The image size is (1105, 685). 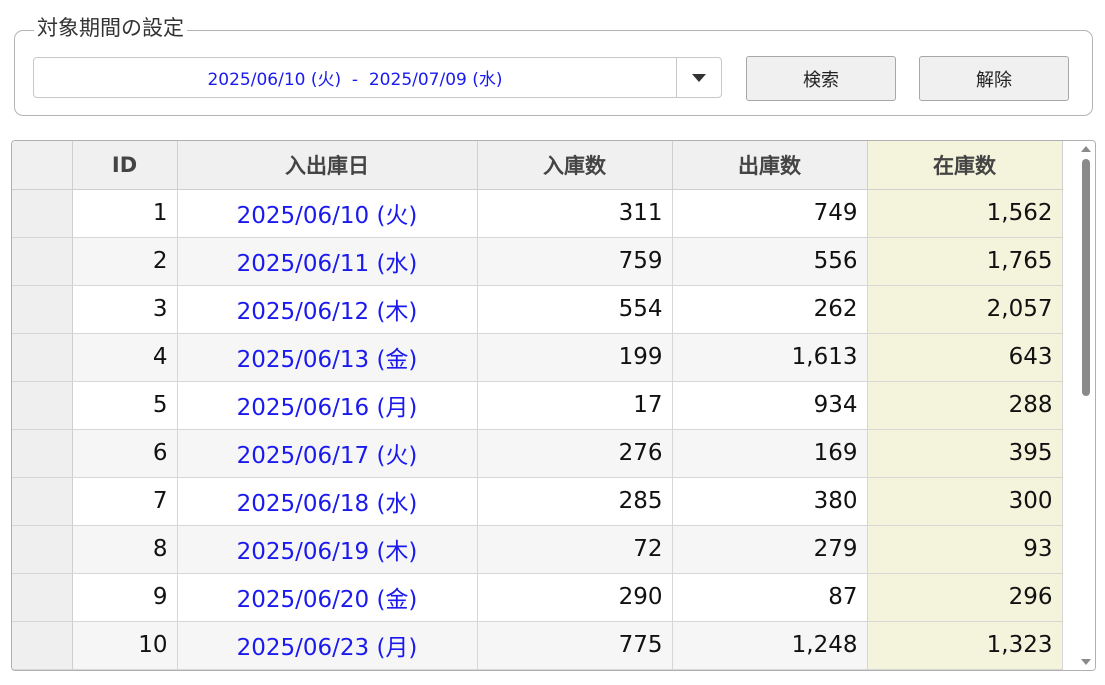 I want to click on cell-out-qty: 262, so click(x=770, y=309).